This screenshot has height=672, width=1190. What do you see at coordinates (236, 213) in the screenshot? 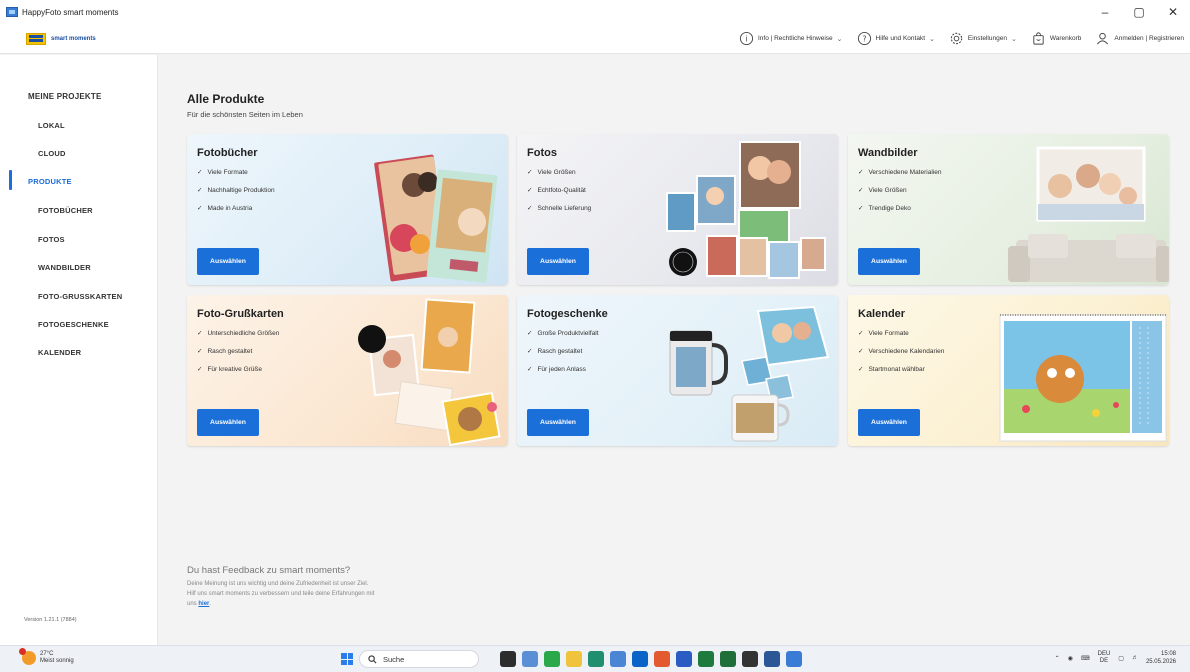
I see `feature-item: Made in Austria` at bounding box center [236, 213].